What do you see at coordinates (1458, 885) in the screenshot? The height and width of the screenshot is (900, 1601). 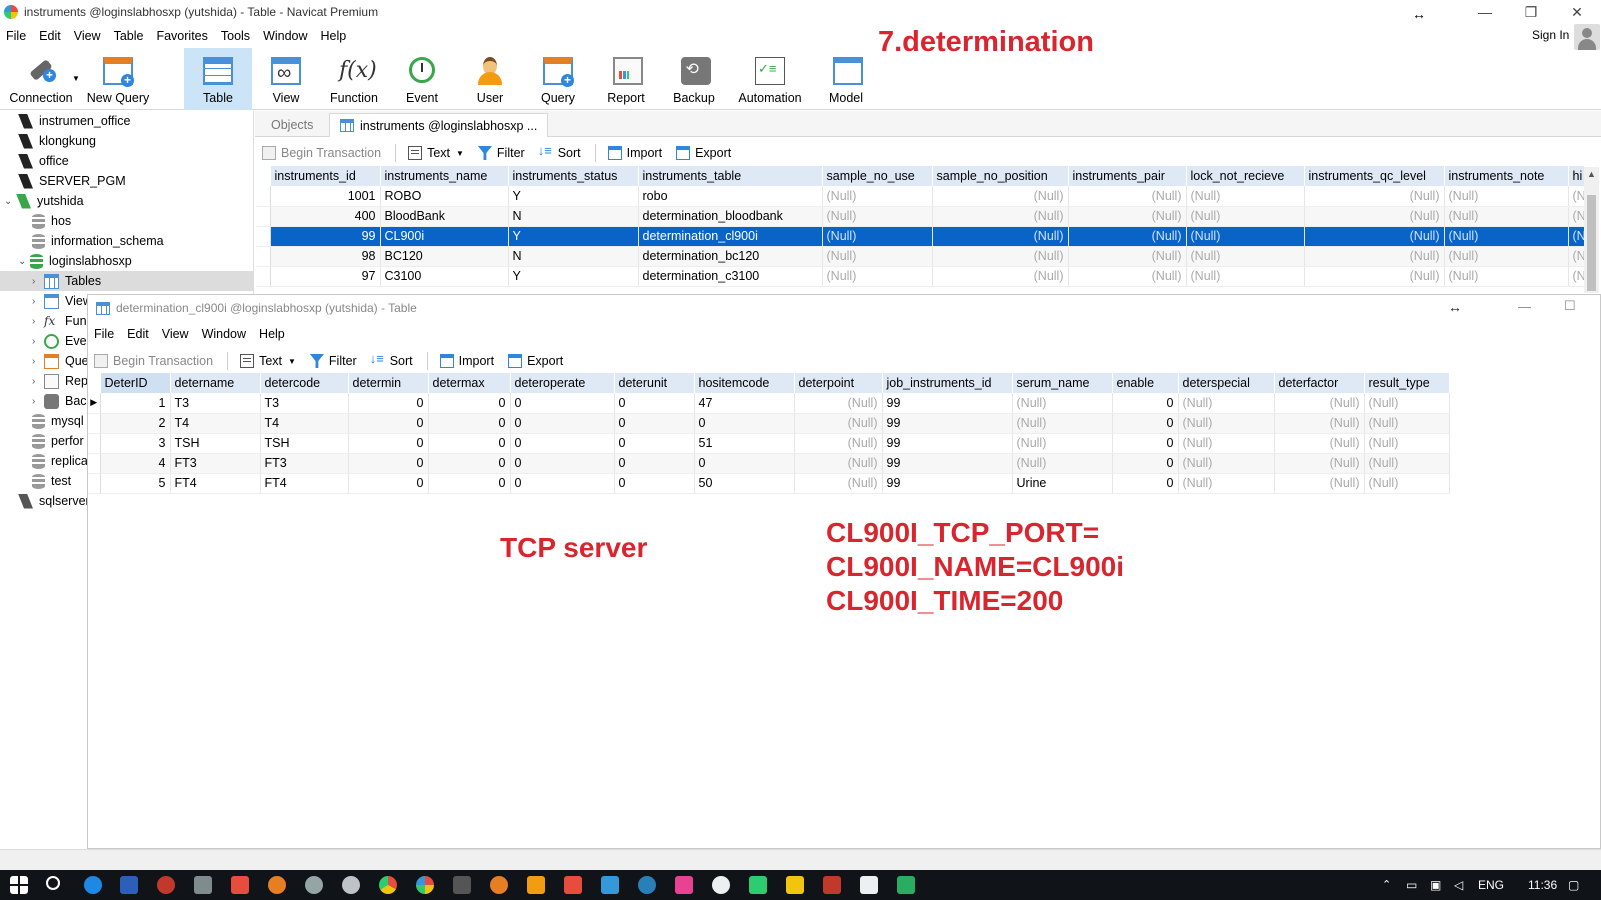 I see `volume-icon: ◁` at bounding box center [1458, 885].